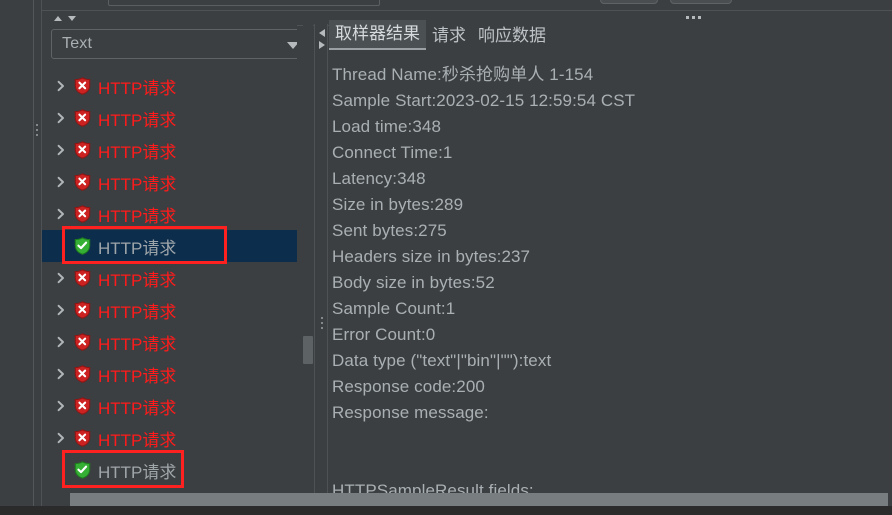 The image size is (892, 515). Describe the element at coordinates (58, 18) in the screenshot. I see `arrow-up-icon` at that location.